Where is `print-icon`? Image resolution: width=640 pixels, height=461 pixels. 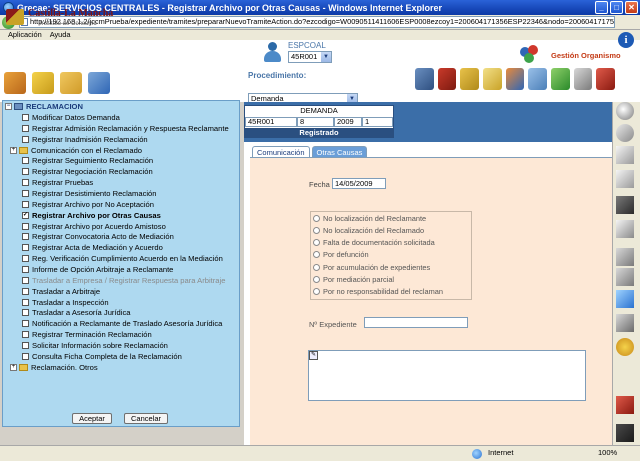
print-icon is located at coordinates (625, 257).